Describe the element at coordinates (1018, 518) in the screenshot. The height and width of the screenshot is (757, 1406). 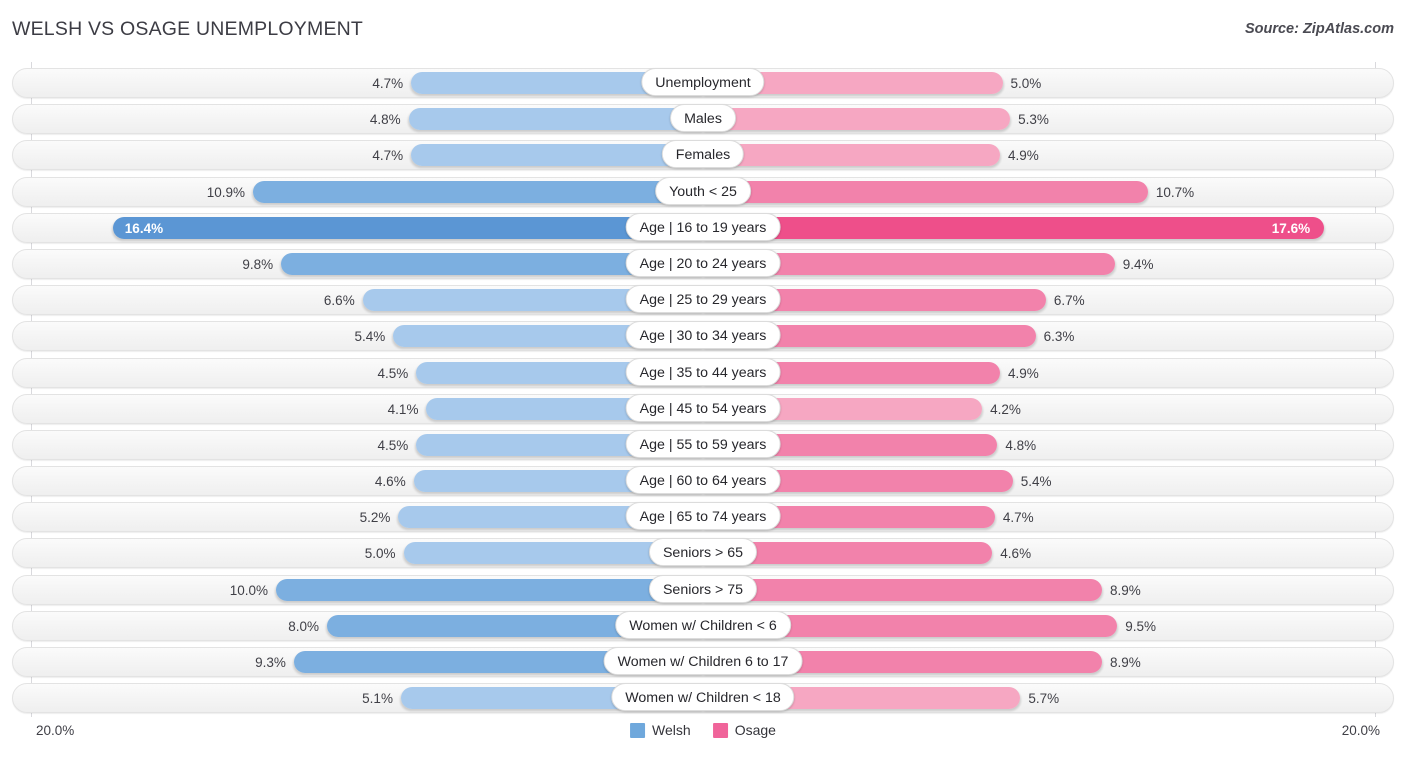
I see `value-label-osage: 4.7%` at that location.